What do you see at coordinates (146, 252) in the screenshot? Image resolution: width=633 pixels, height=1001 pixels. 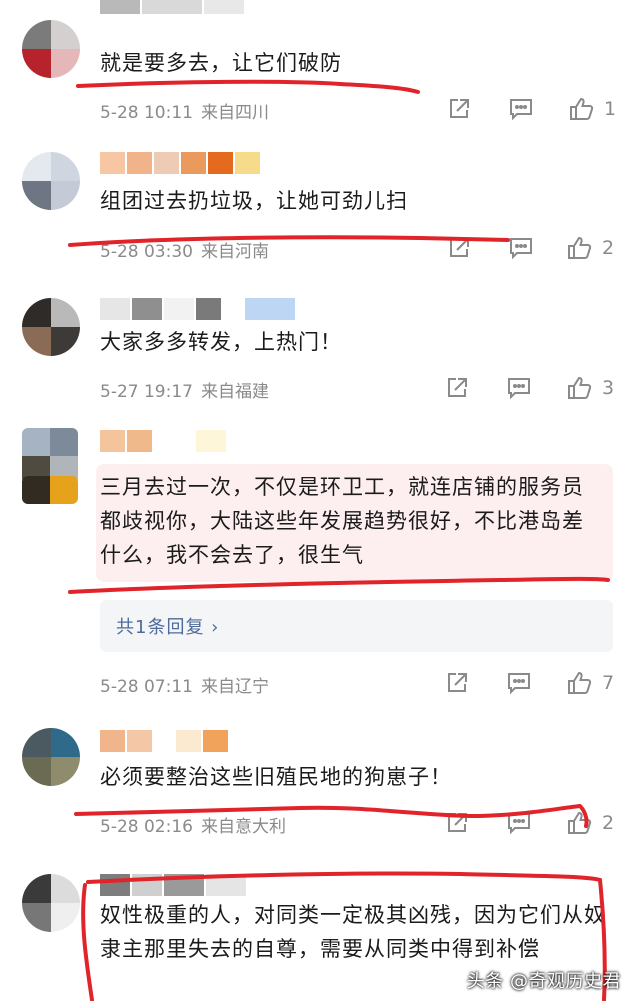 I see `comment-date: 5-28 03:30` at bounding box center [146, 252].